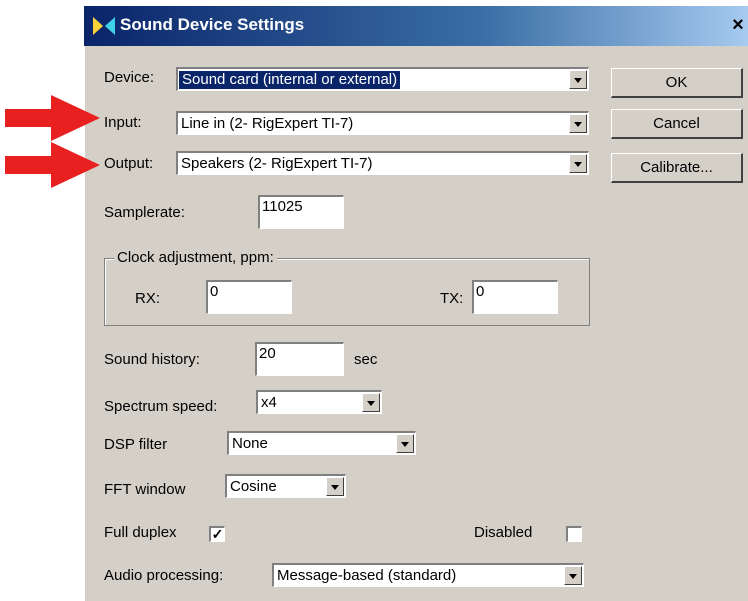  I want to click on device-select: Sound card (internal or external), so click(382, 79).